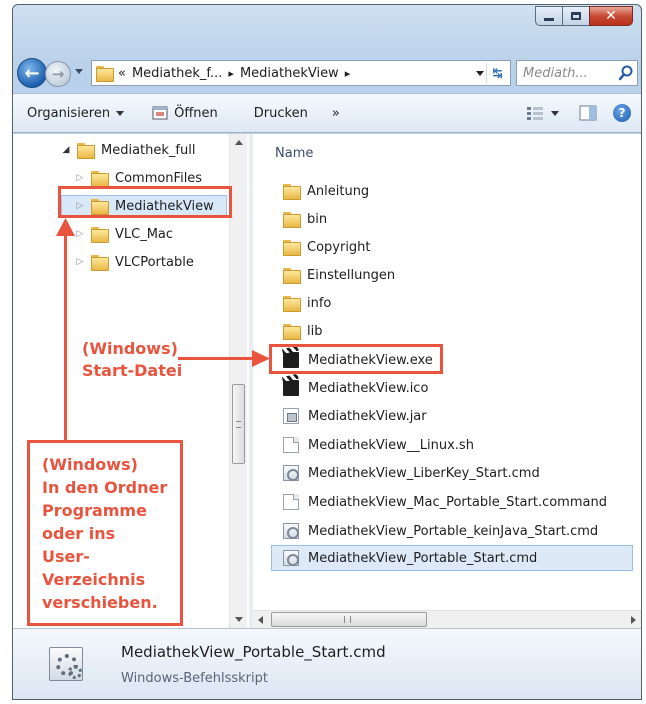 This screenshot has width=646, height=704. I want to click on print-label: Drucken, so click(280, 113).